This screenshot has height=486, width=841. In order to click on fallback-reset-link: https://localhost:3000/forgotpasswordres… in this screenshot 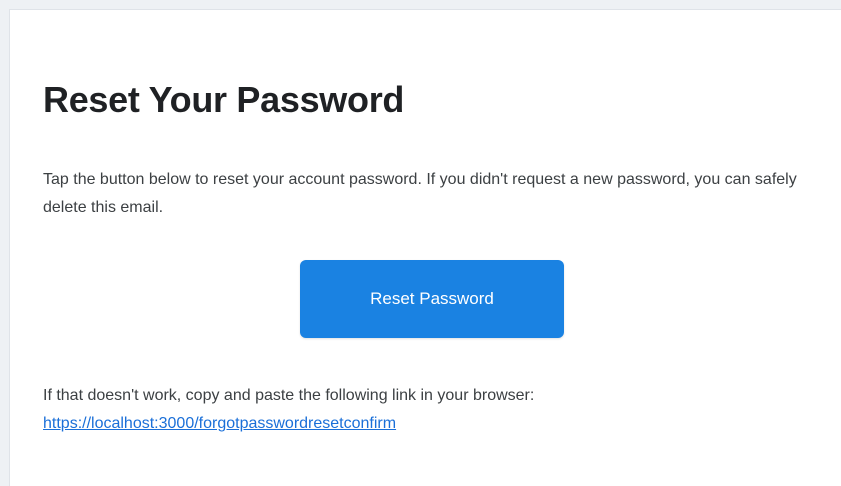, I will do `click(219, 423)`.